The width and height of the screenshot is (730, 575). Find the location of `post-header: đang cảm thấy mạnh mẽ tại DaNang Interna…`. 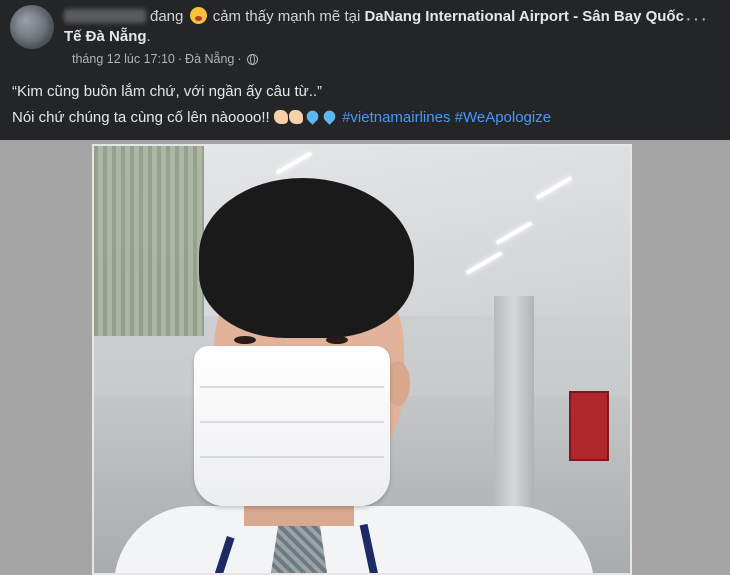

post-header: đang cảm thấy mạnh mẽ tại DaNang Interna… is located at coordinates (374, 27).